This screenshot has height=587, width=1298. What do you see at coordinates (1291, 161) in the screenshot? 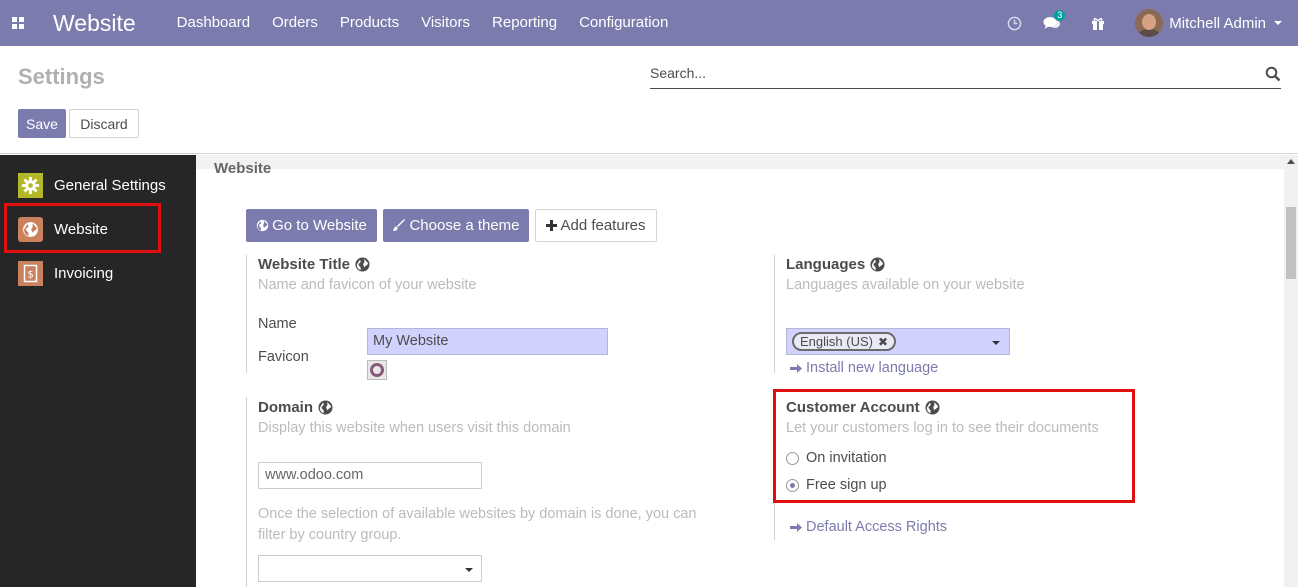
I see `scroll-up-icon` at bounding box center [1291, 161].